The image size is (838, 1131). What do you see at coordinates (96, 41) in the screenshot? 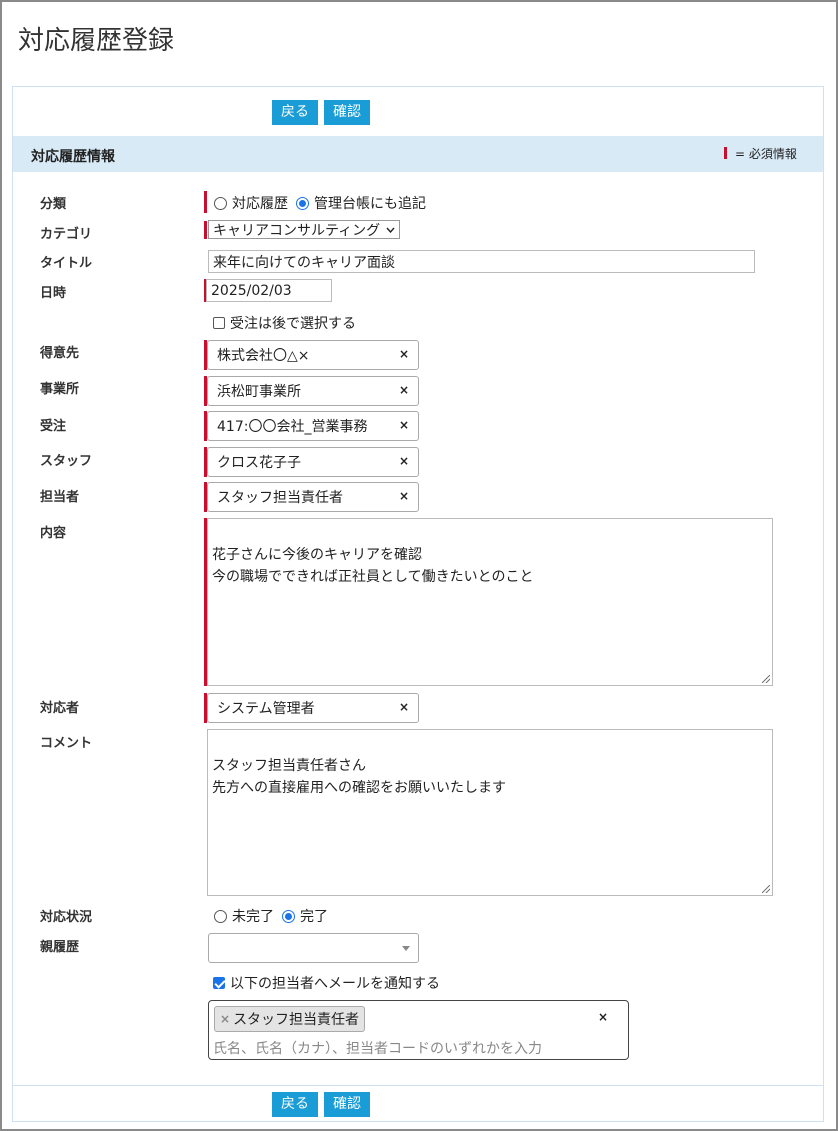
I see `page-title: 対応履歴登録` at bounding box center [96, 41].